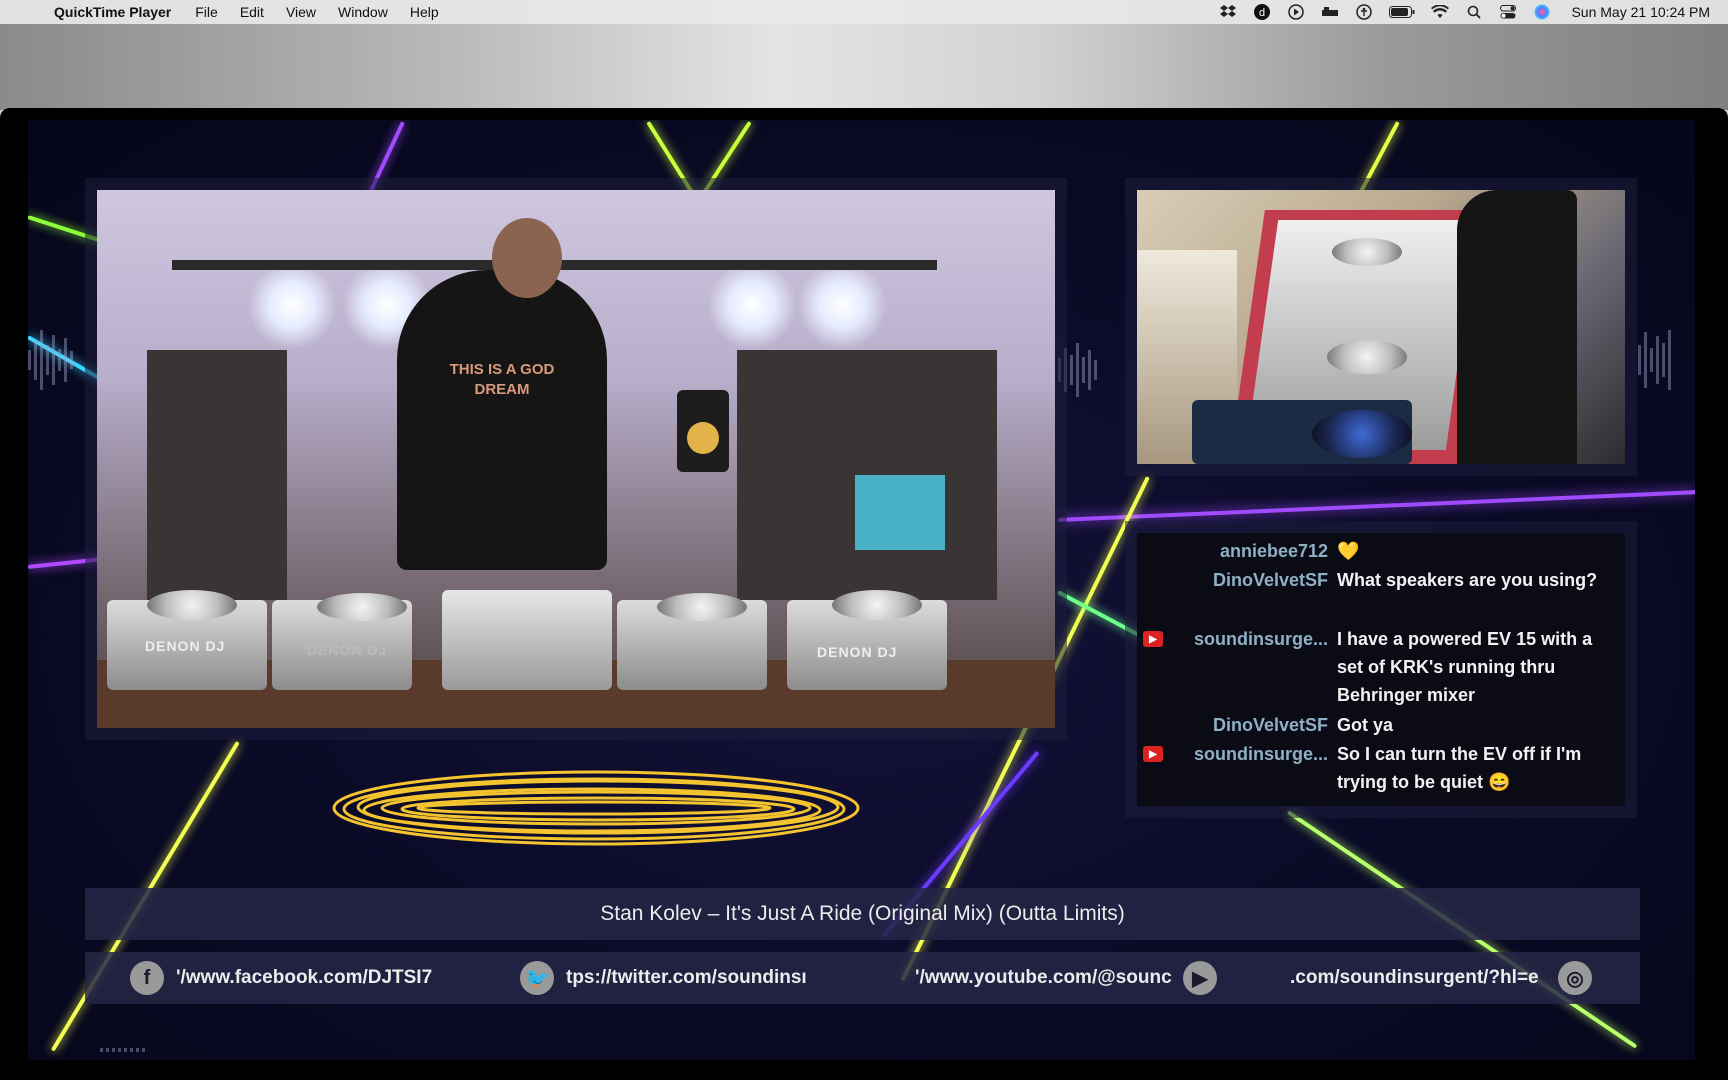 Image resolution: width=1728 pixels, height=1080 pixels. What do you see at coordinates (1296, 12) in the screenshot?
I see `play-circle-icon` at bounding box center [1296, 12].